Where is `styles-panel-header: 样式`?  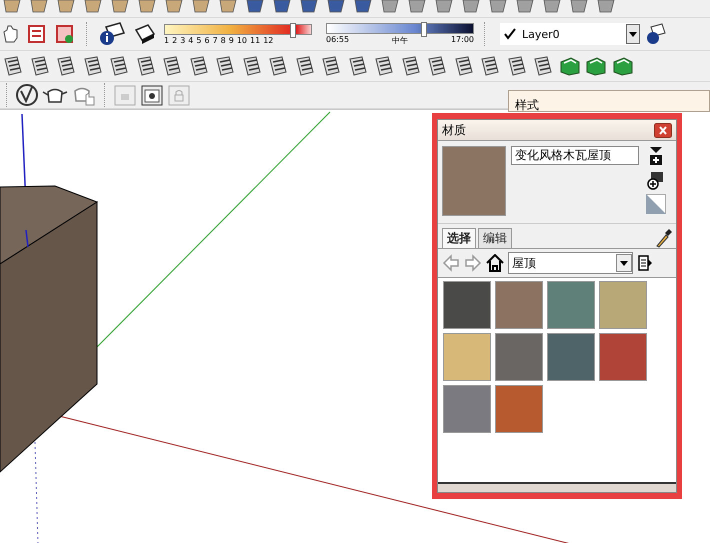 styles-panel-header: 样式 is located at coordinates (609, 101).